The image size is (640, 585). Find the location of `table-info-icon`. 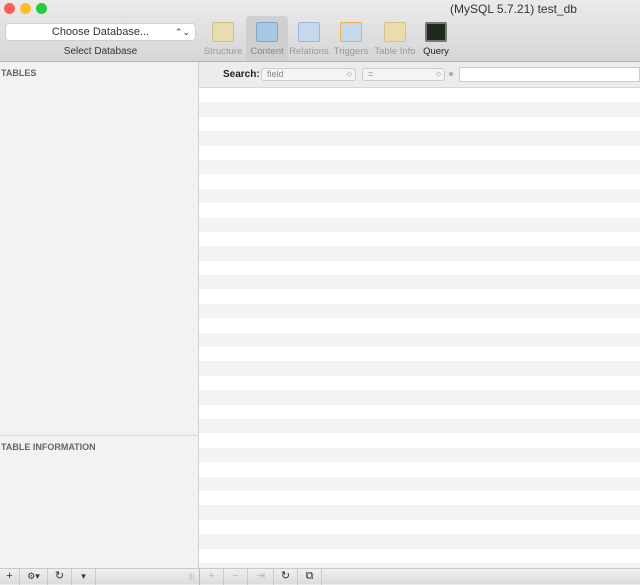

table-info-icon is located at coordinates (395, 32).